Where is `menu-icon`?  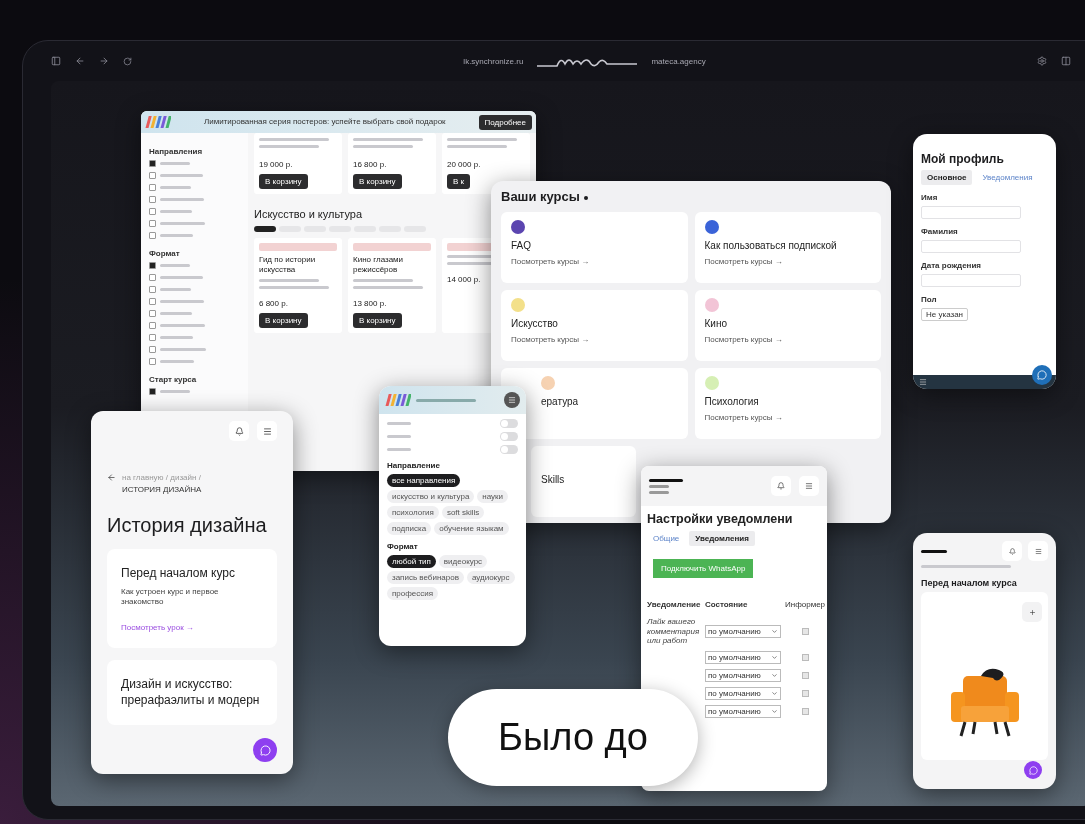
menu-icon is located at coordinates (512, 400).